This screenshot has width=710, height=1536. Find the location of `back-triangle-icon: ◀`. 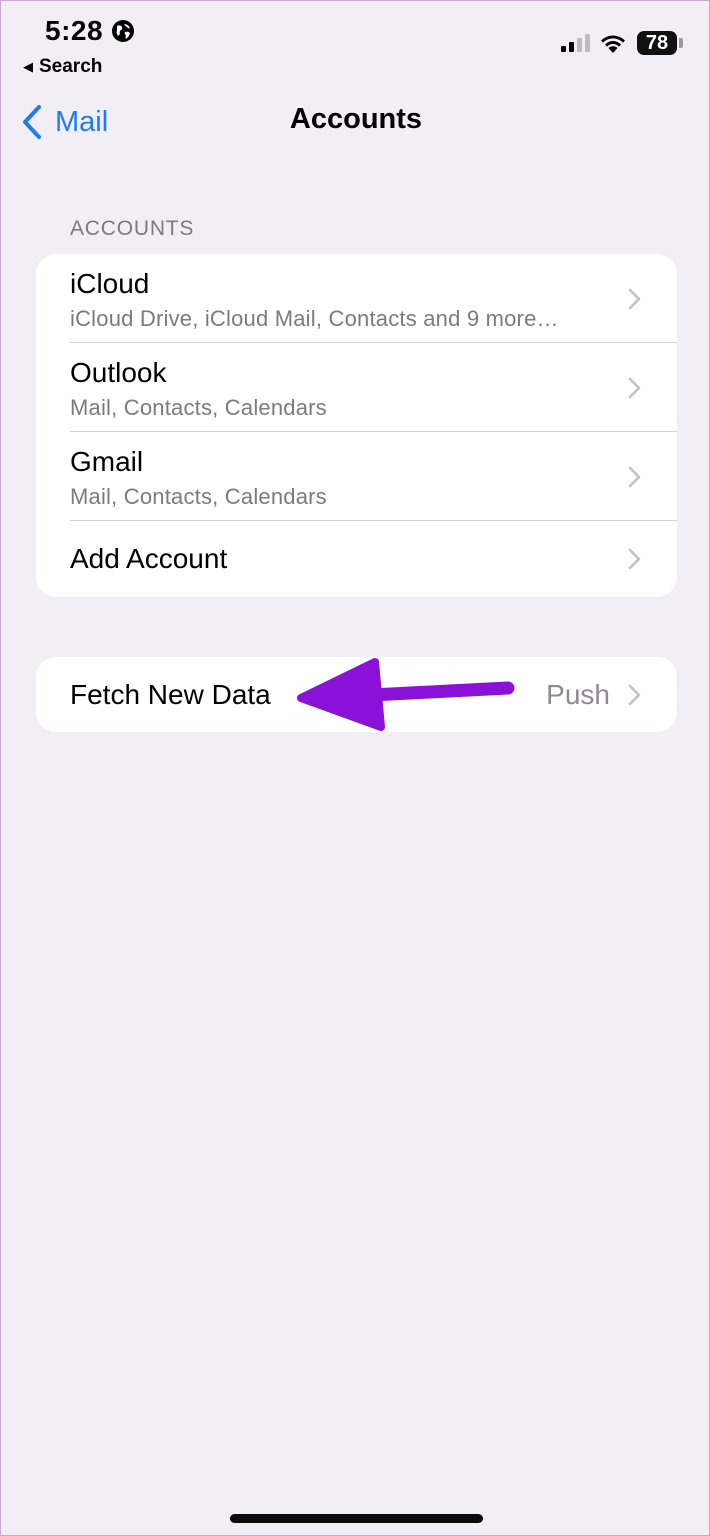

back-triangle-icon: ◀ is located at coordinates (28, 66).